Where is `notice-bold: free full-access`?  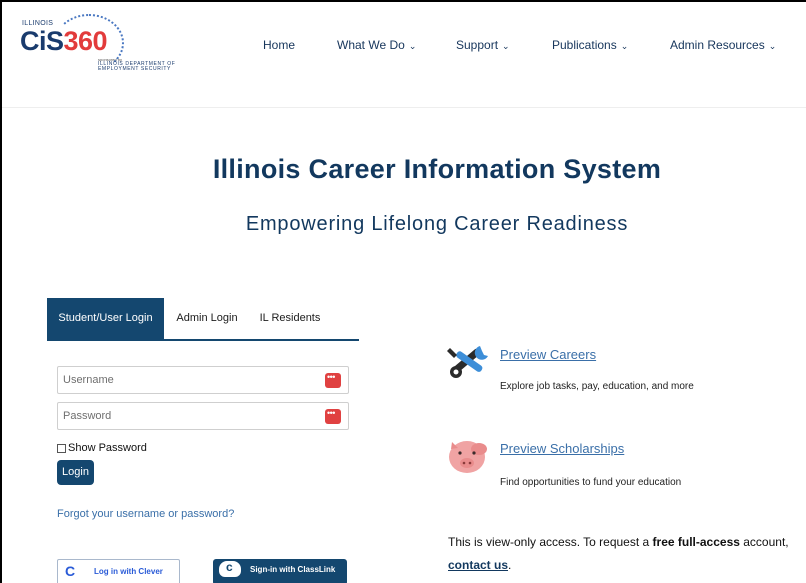
notice-bold: free full-access is located at coordinates (696, 542).